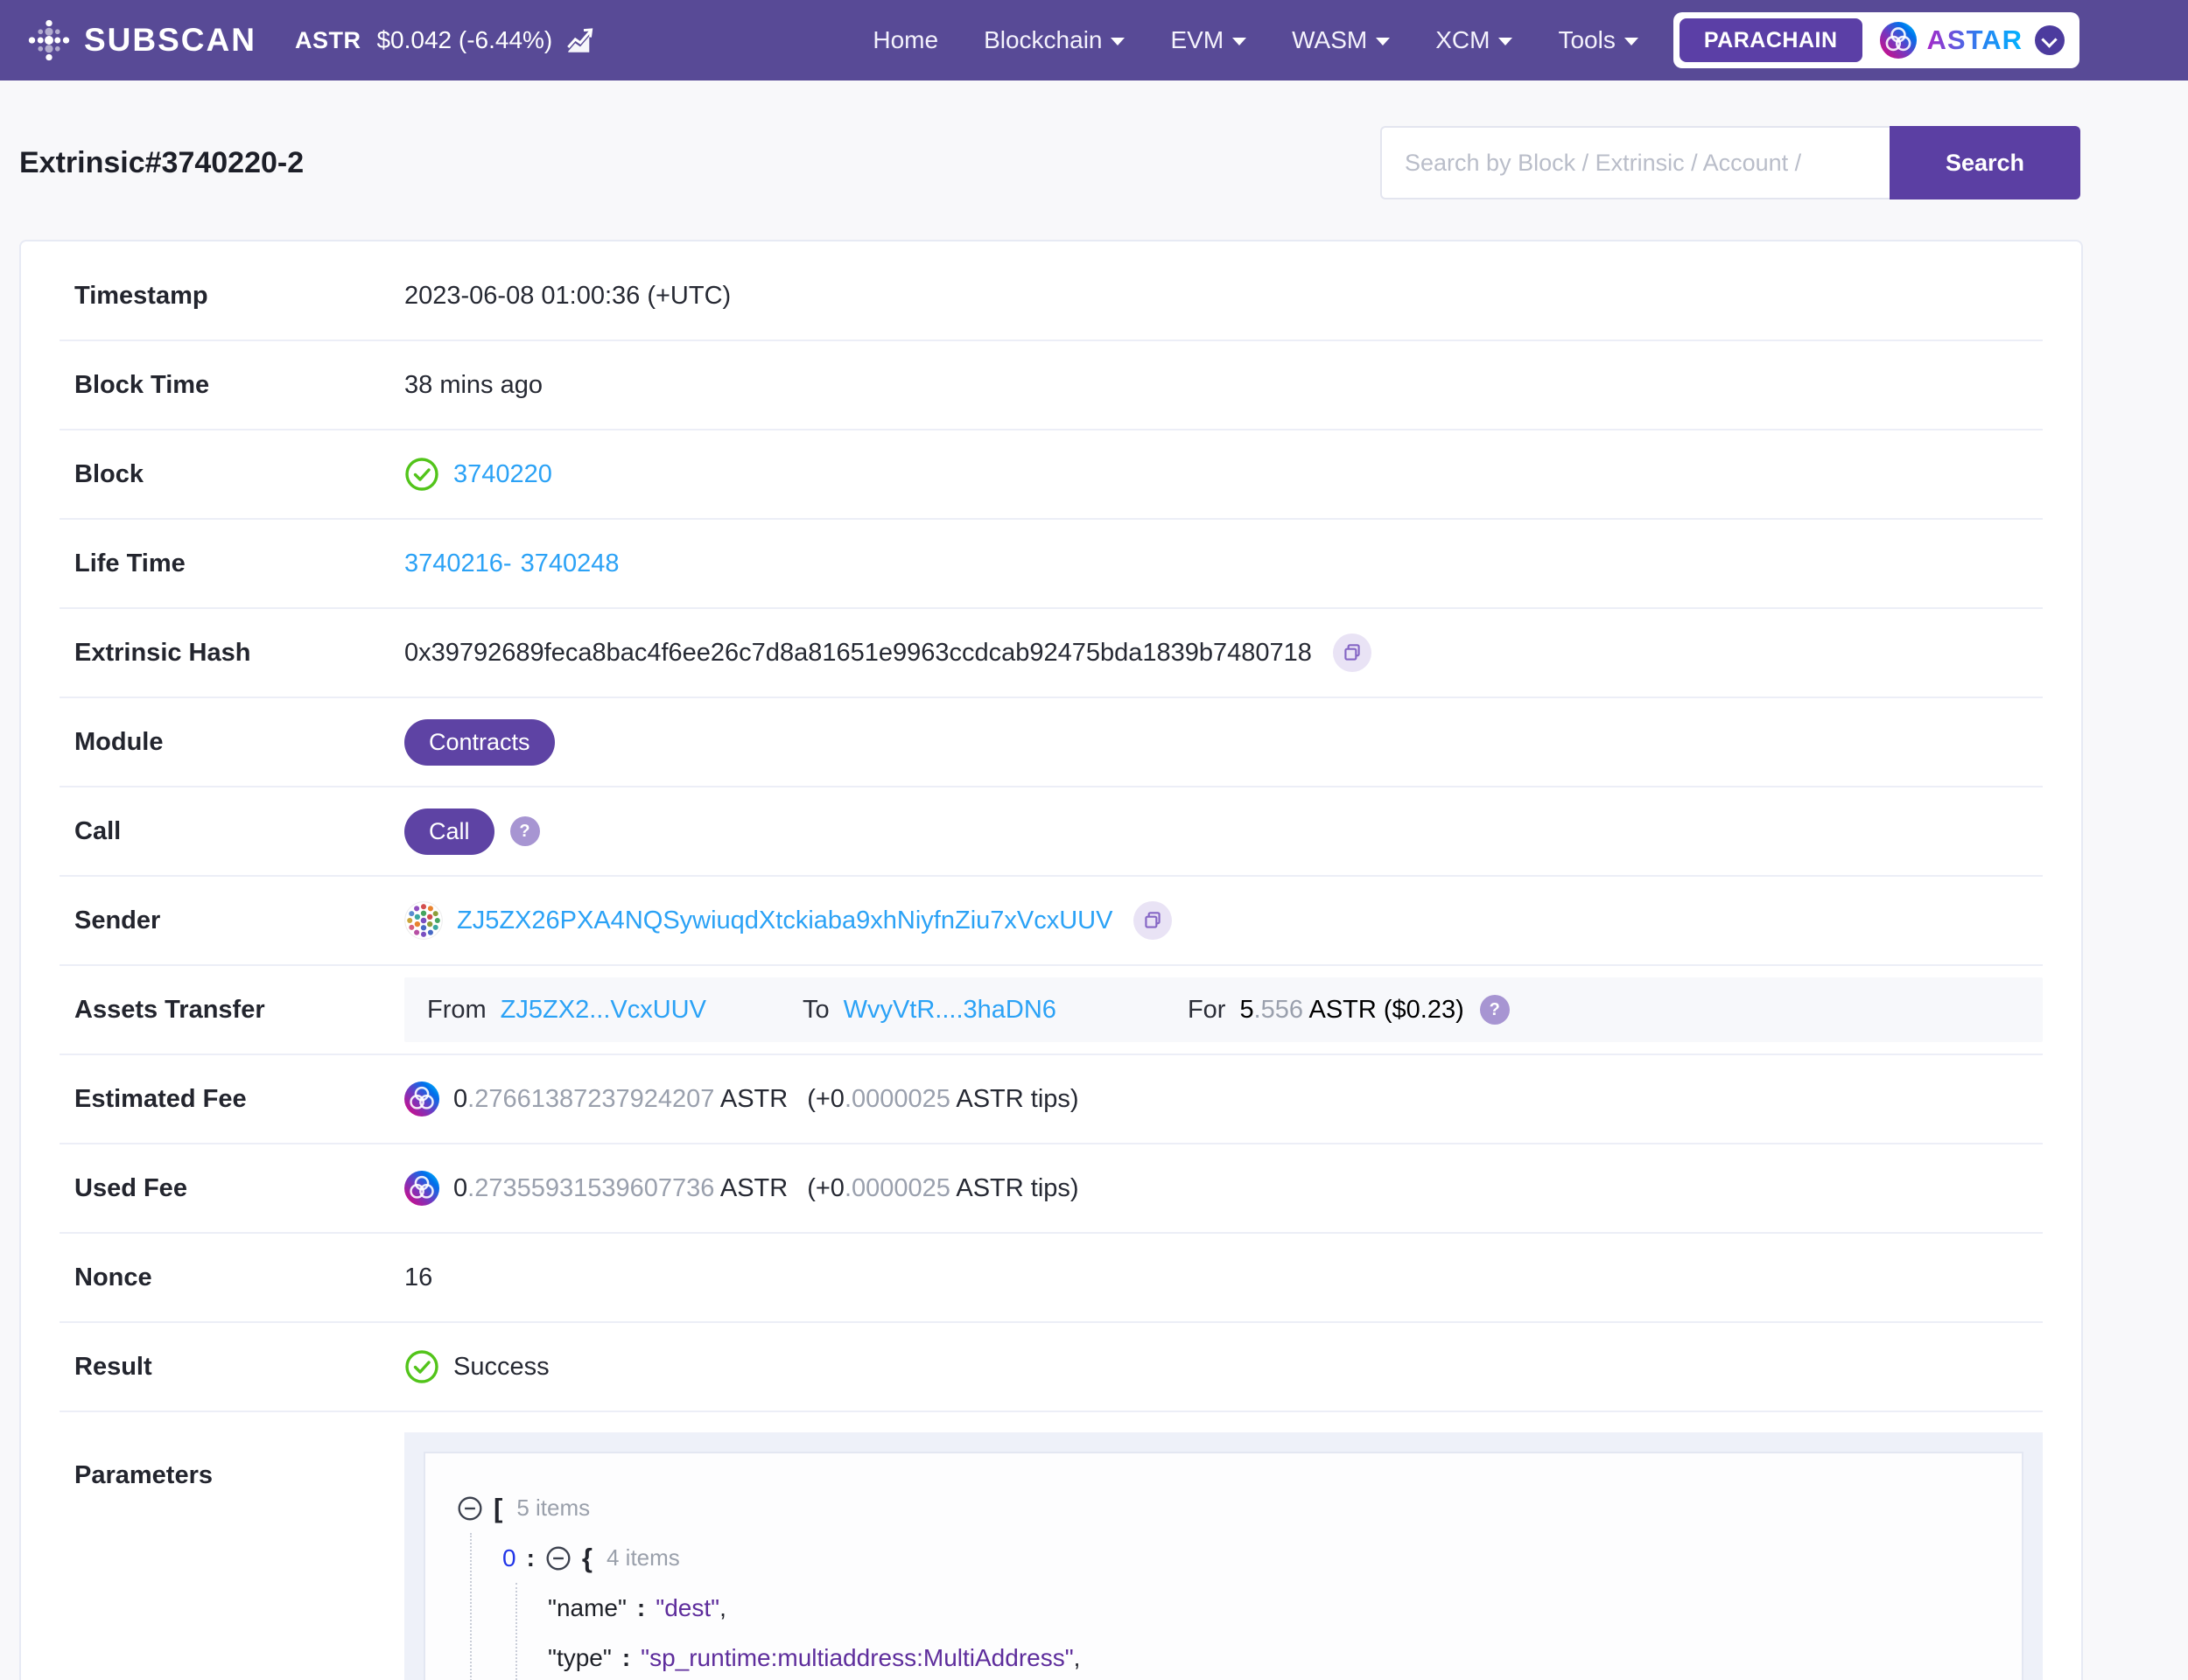 This screenshot has width=2188, height=1680. What do you see at coordinates (1341, 40) in the screenshot?
I see `nav-item-wasm: WASM` at bounding box center [1341, 40].